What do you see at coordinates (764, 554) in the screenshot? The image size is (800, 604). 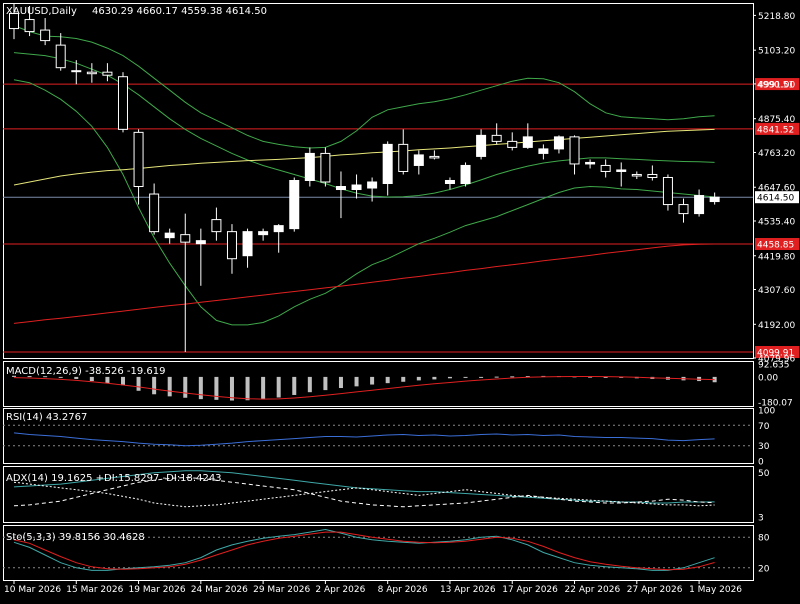 I see `stochastic-axis: 80 20` at bounding box center [764, 554].